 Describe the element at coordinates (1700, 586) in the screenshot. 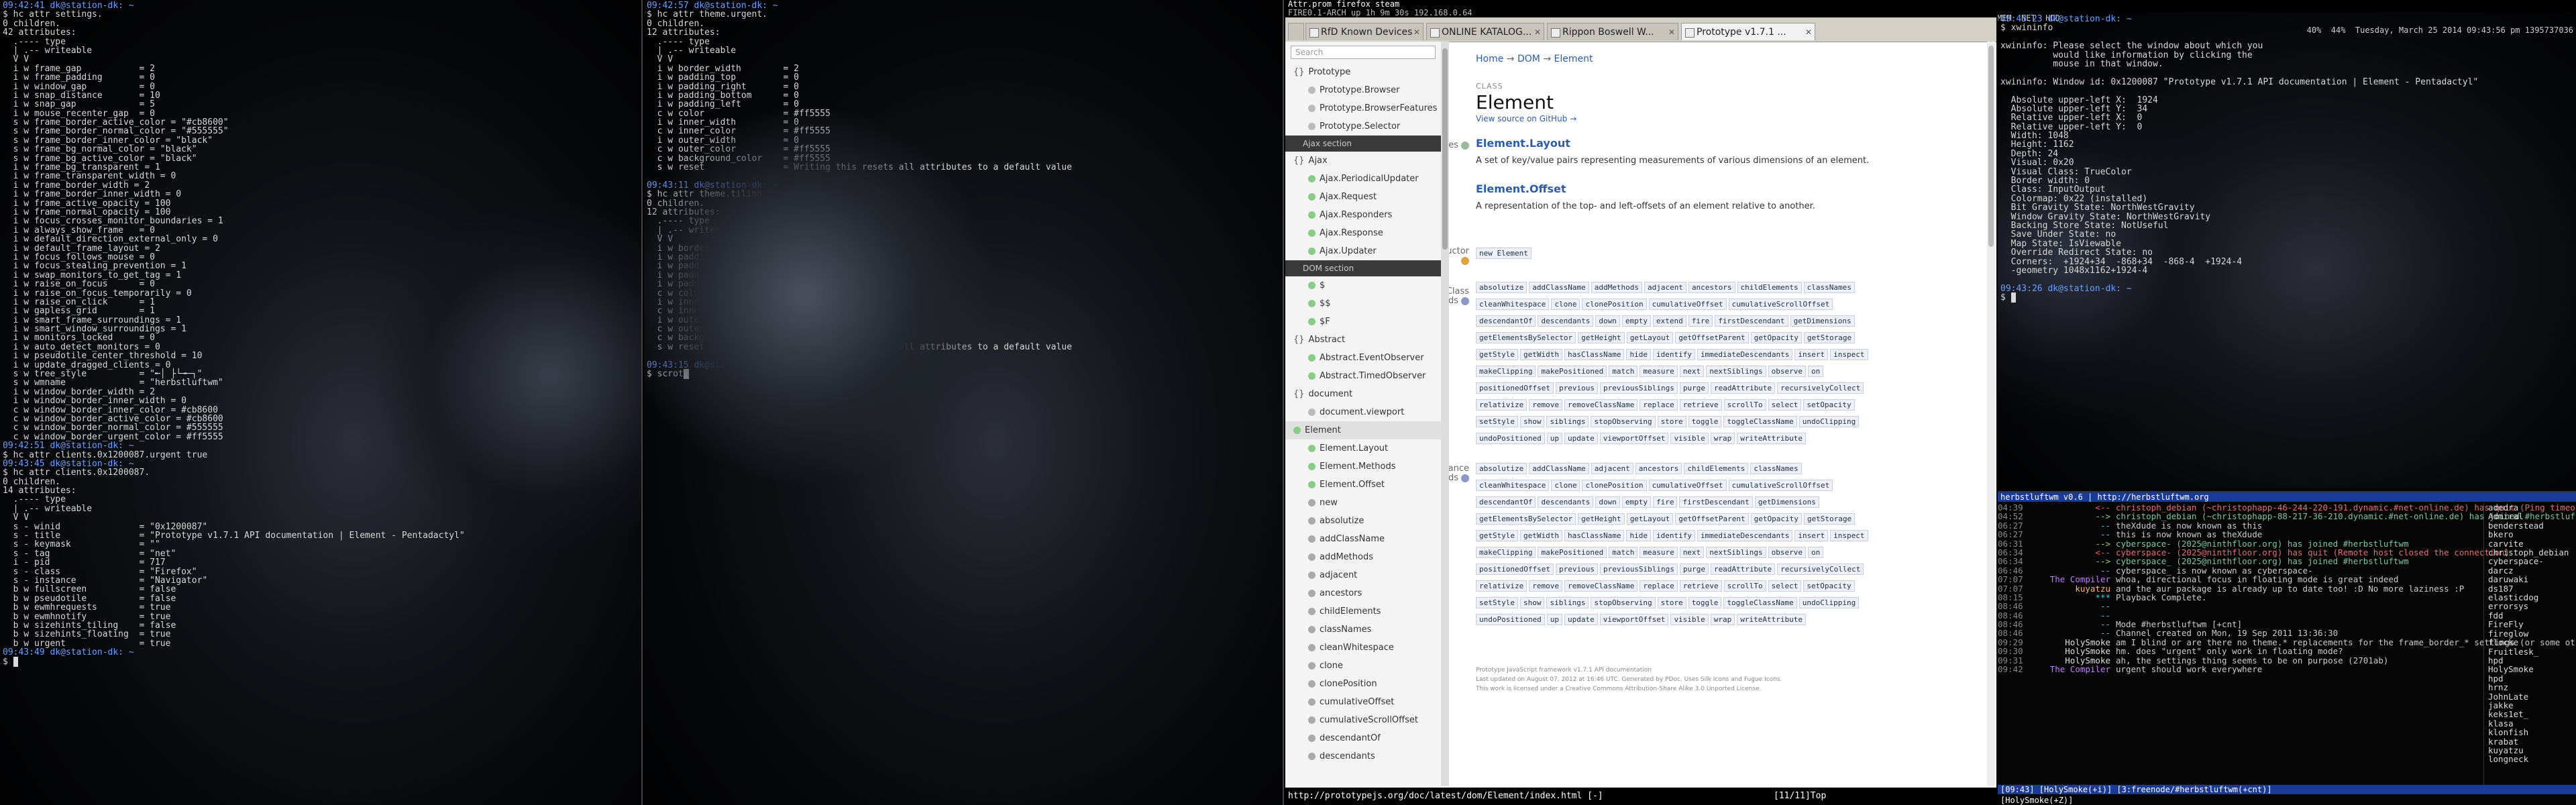

I see `method-link: retrieve` at that location.